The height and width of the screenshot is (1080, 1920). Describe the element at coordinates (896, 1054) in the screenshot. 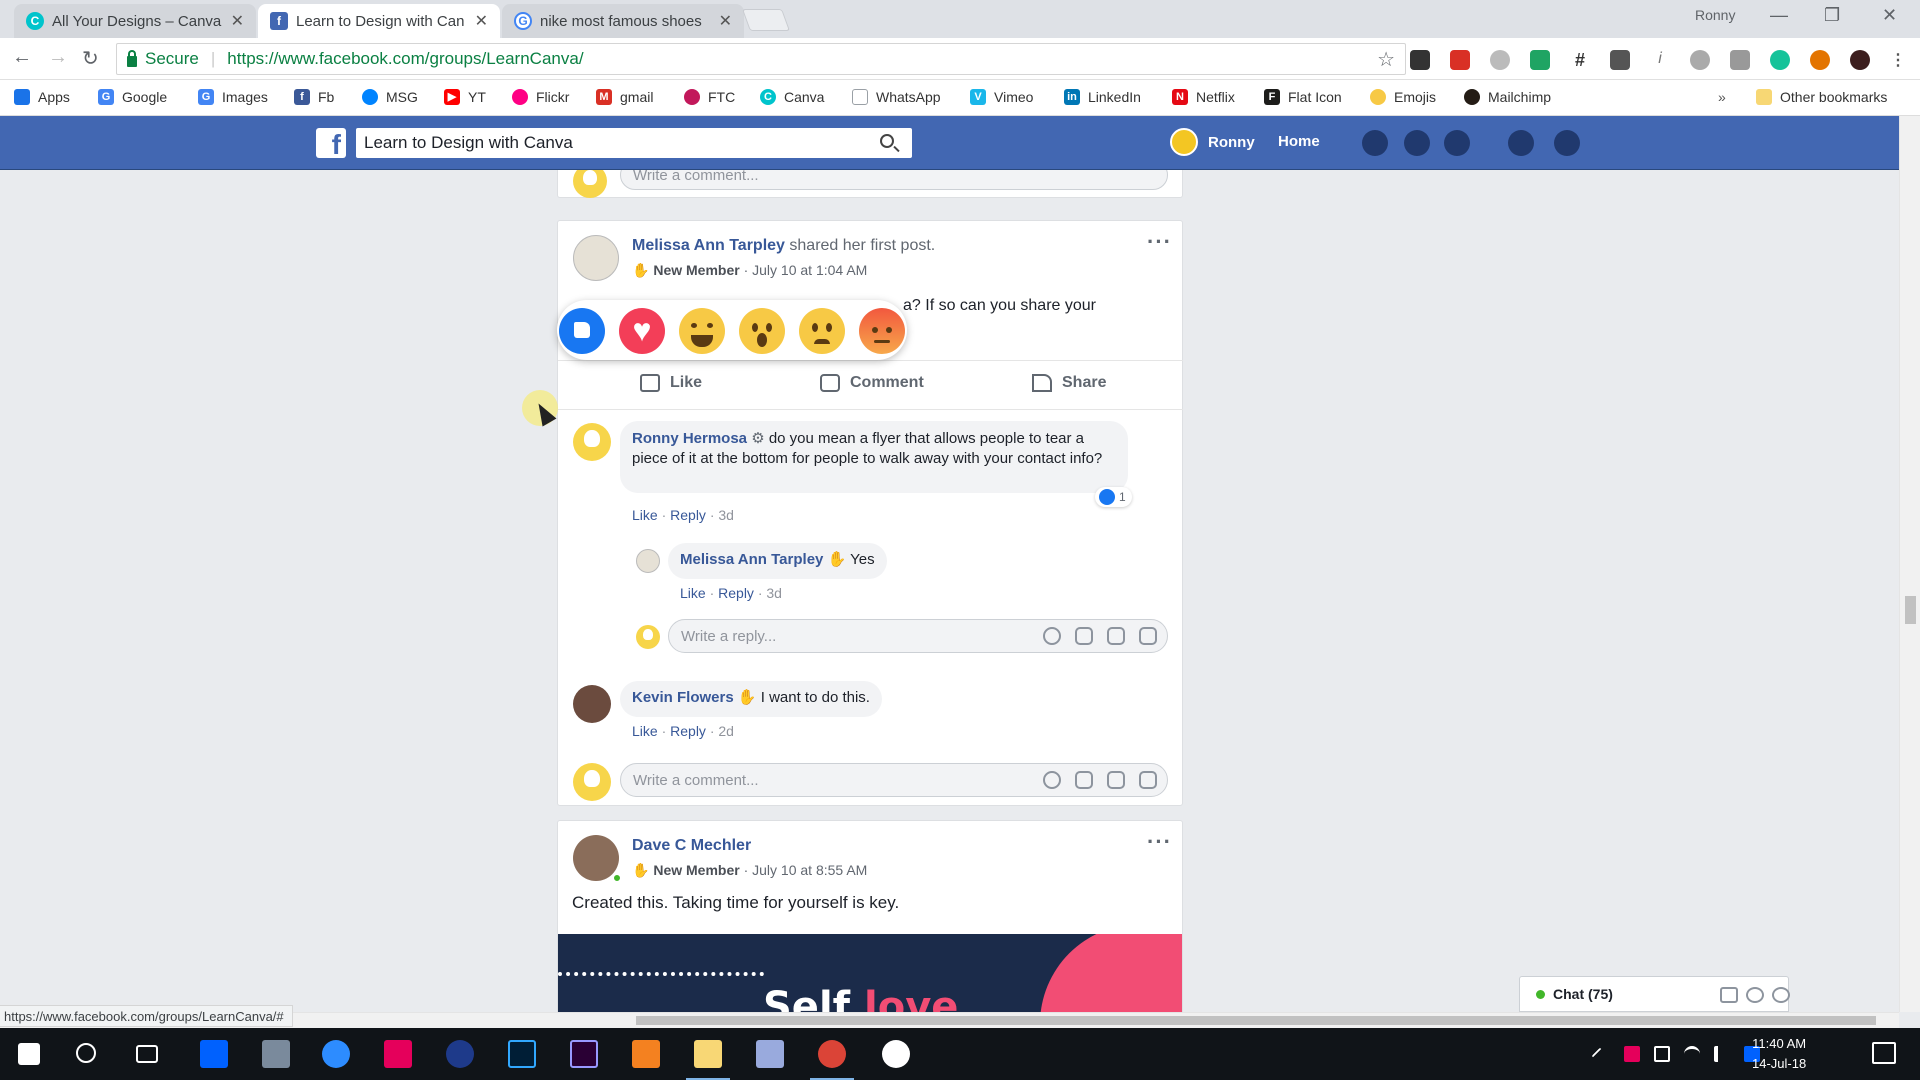

I see `app-notification-icon` at that location.